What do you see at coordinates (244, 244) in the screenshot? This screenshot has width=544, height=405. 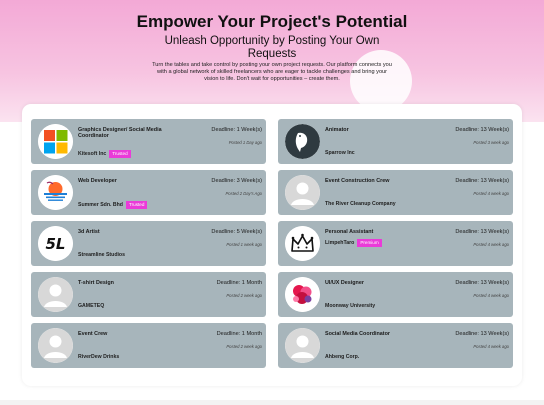 I see `posted-time: Posted 1 week ago` at bounding box center [244, 244].